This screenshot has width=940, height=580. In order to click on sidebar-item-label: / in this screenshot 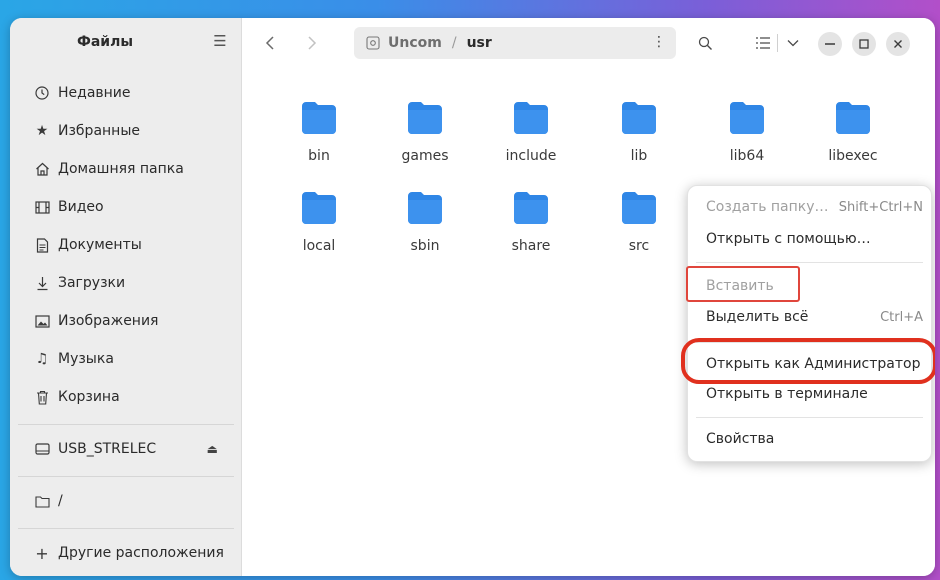, I will do `click(60, 501)`.